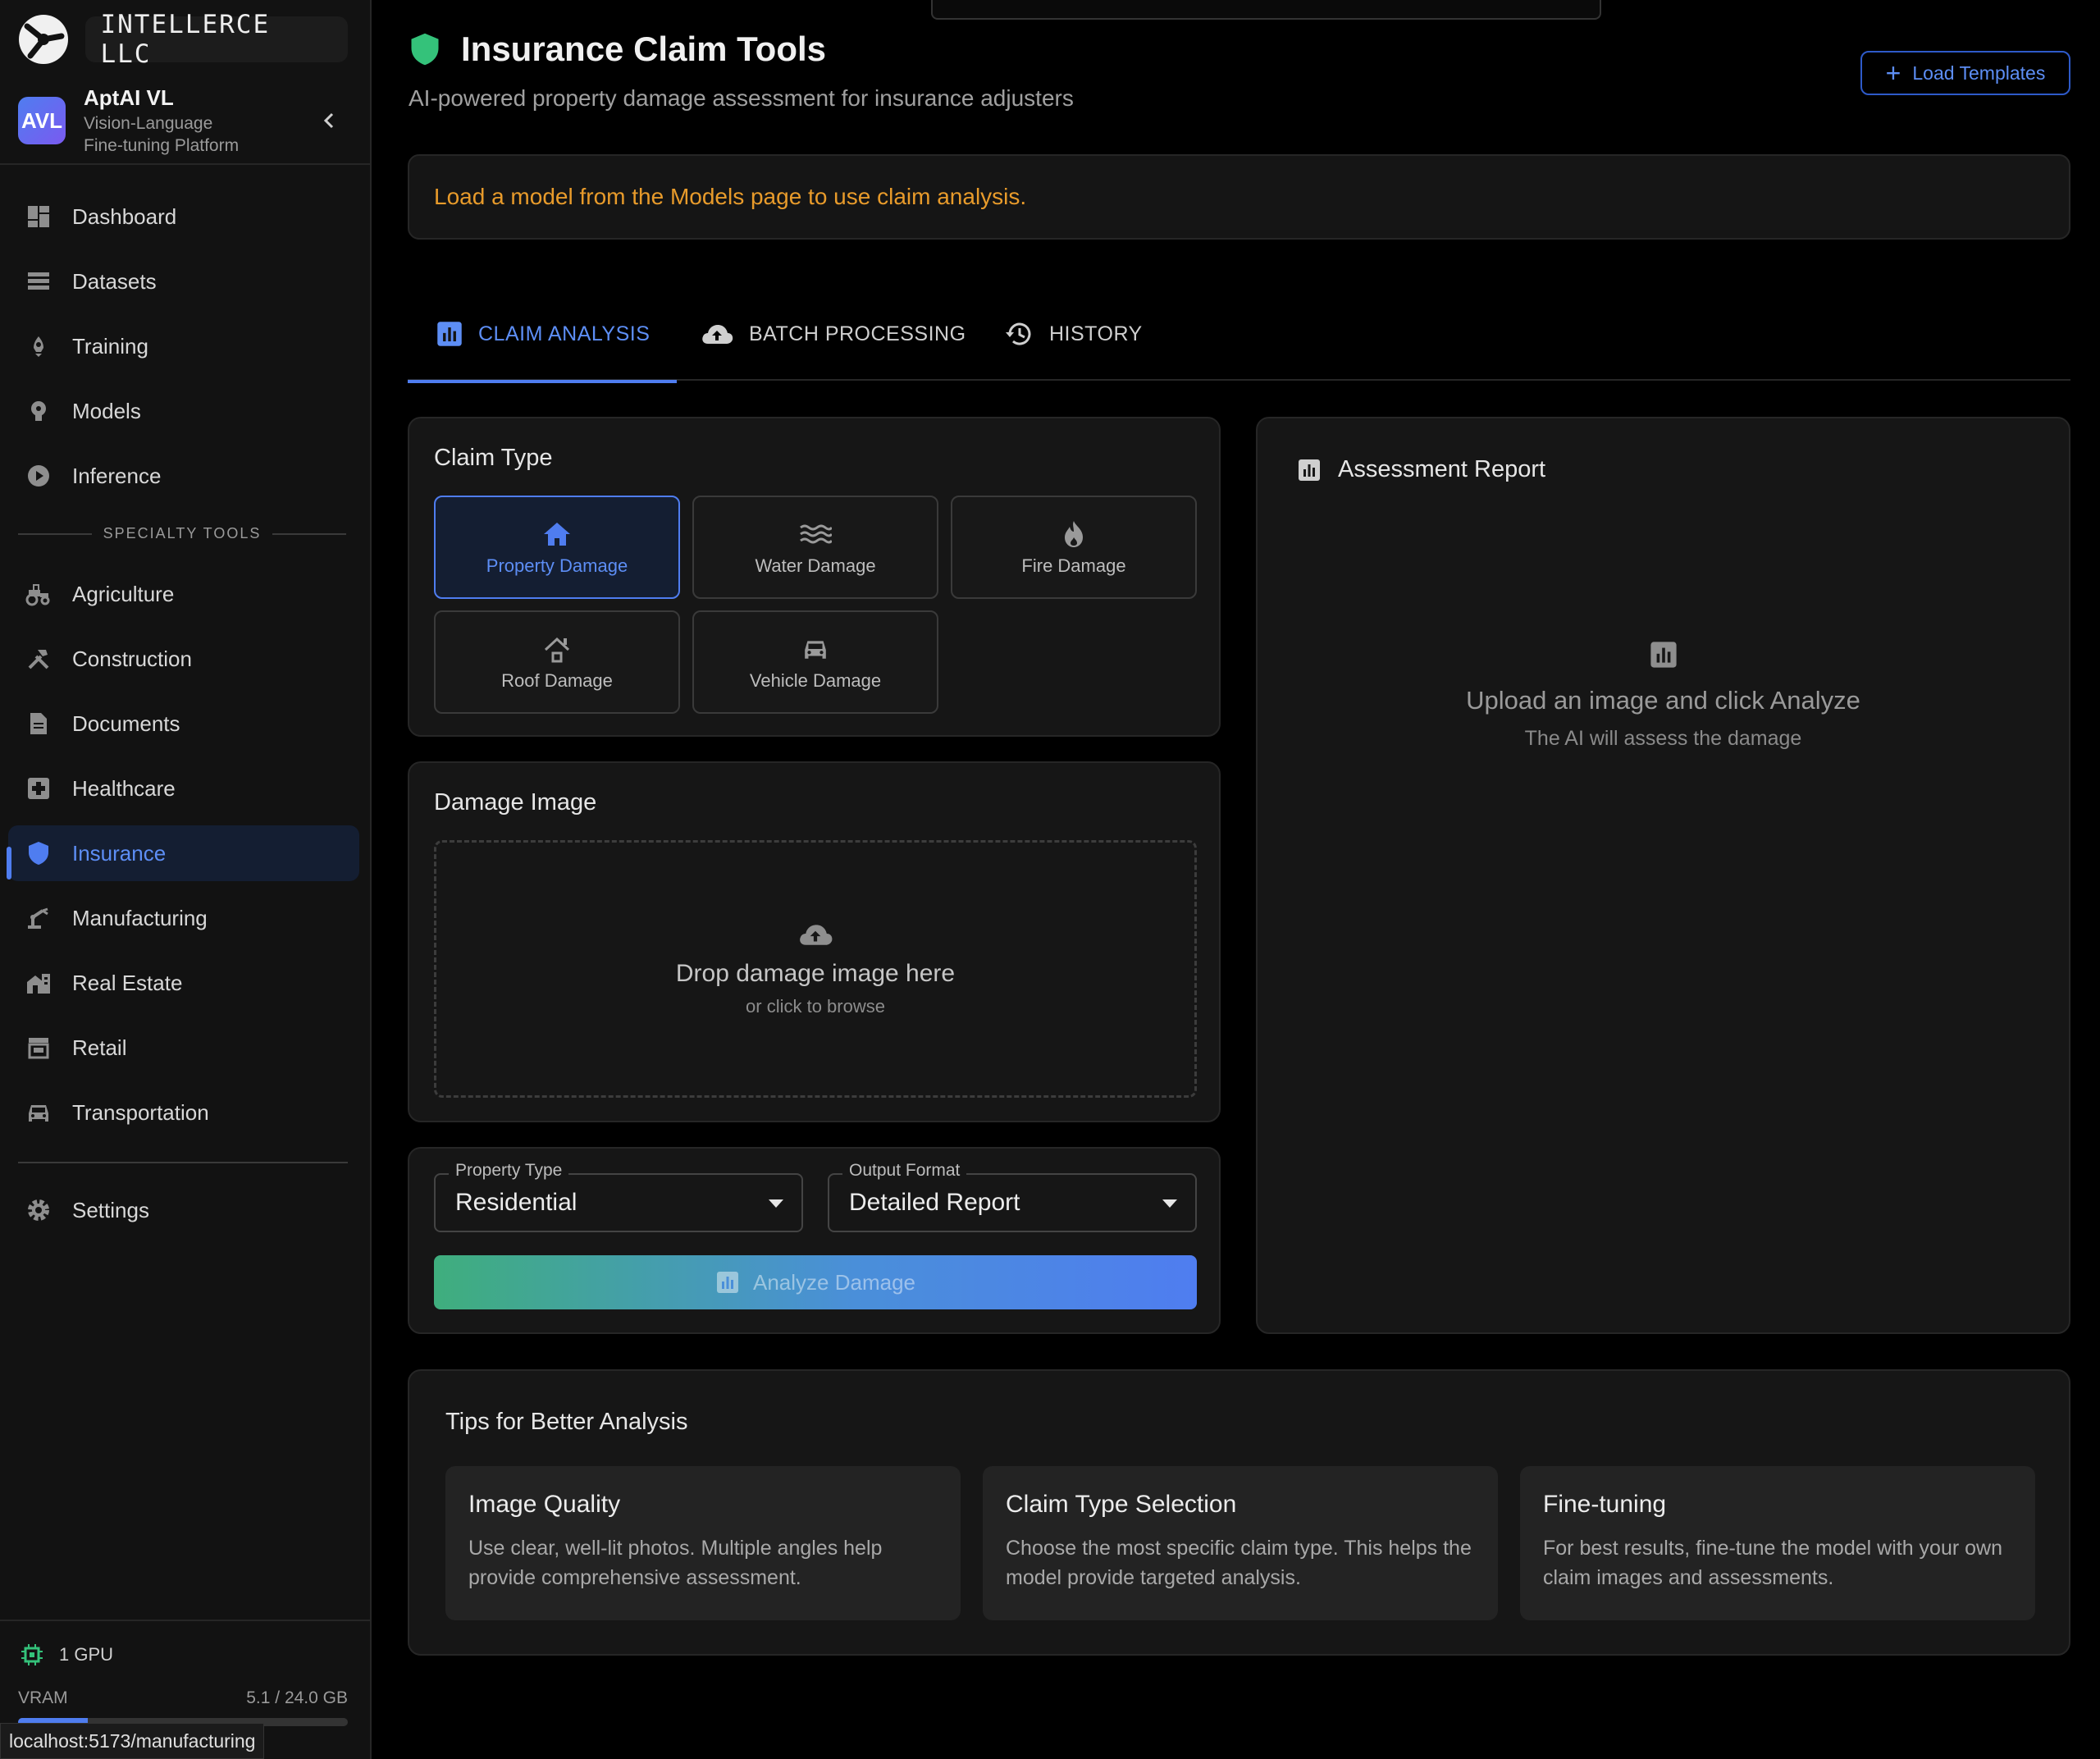 This screenshot has height=1759, width=2100. I want to click on claim-option-fire-damage: Fire Damage, so click(1074, 547).